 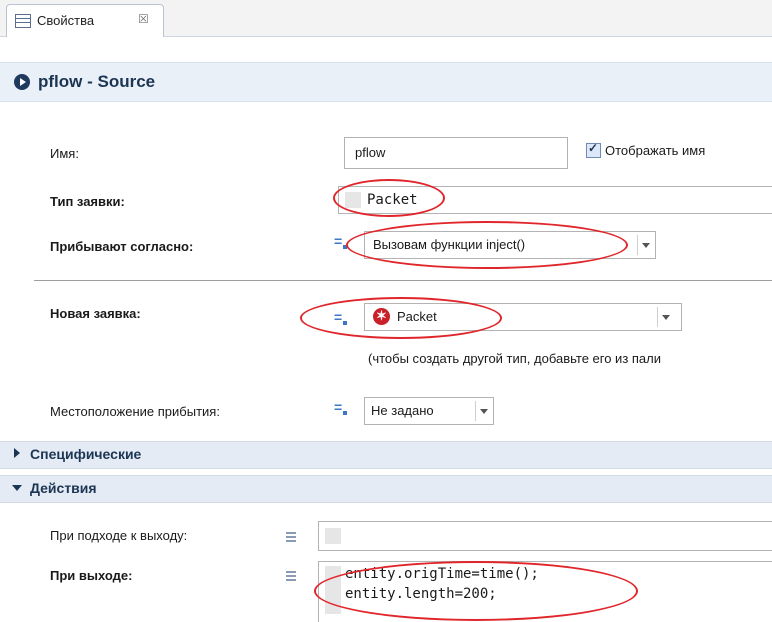 I want to click on section-actions-title: Действия, so click(x=63, y=488).